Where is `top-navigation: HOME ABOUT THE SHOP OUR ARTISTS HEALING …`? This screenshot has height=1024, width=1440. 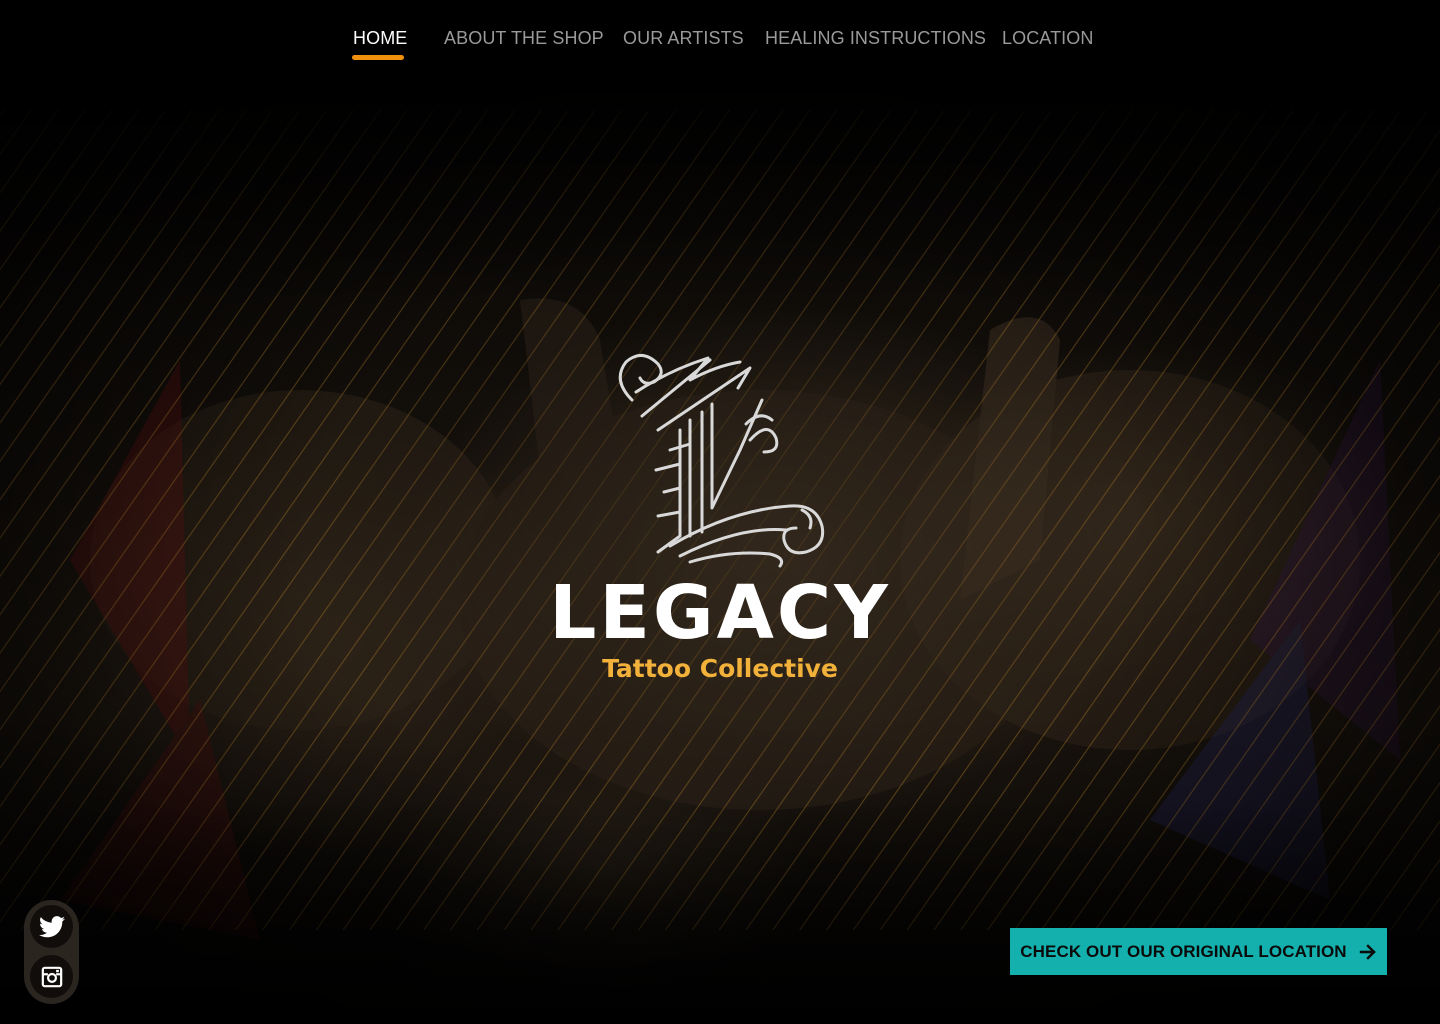 top-navigation: HOME ABOUT THE SHOP OUR ARTISTS HEALING … is located at coordinates (720, 48).